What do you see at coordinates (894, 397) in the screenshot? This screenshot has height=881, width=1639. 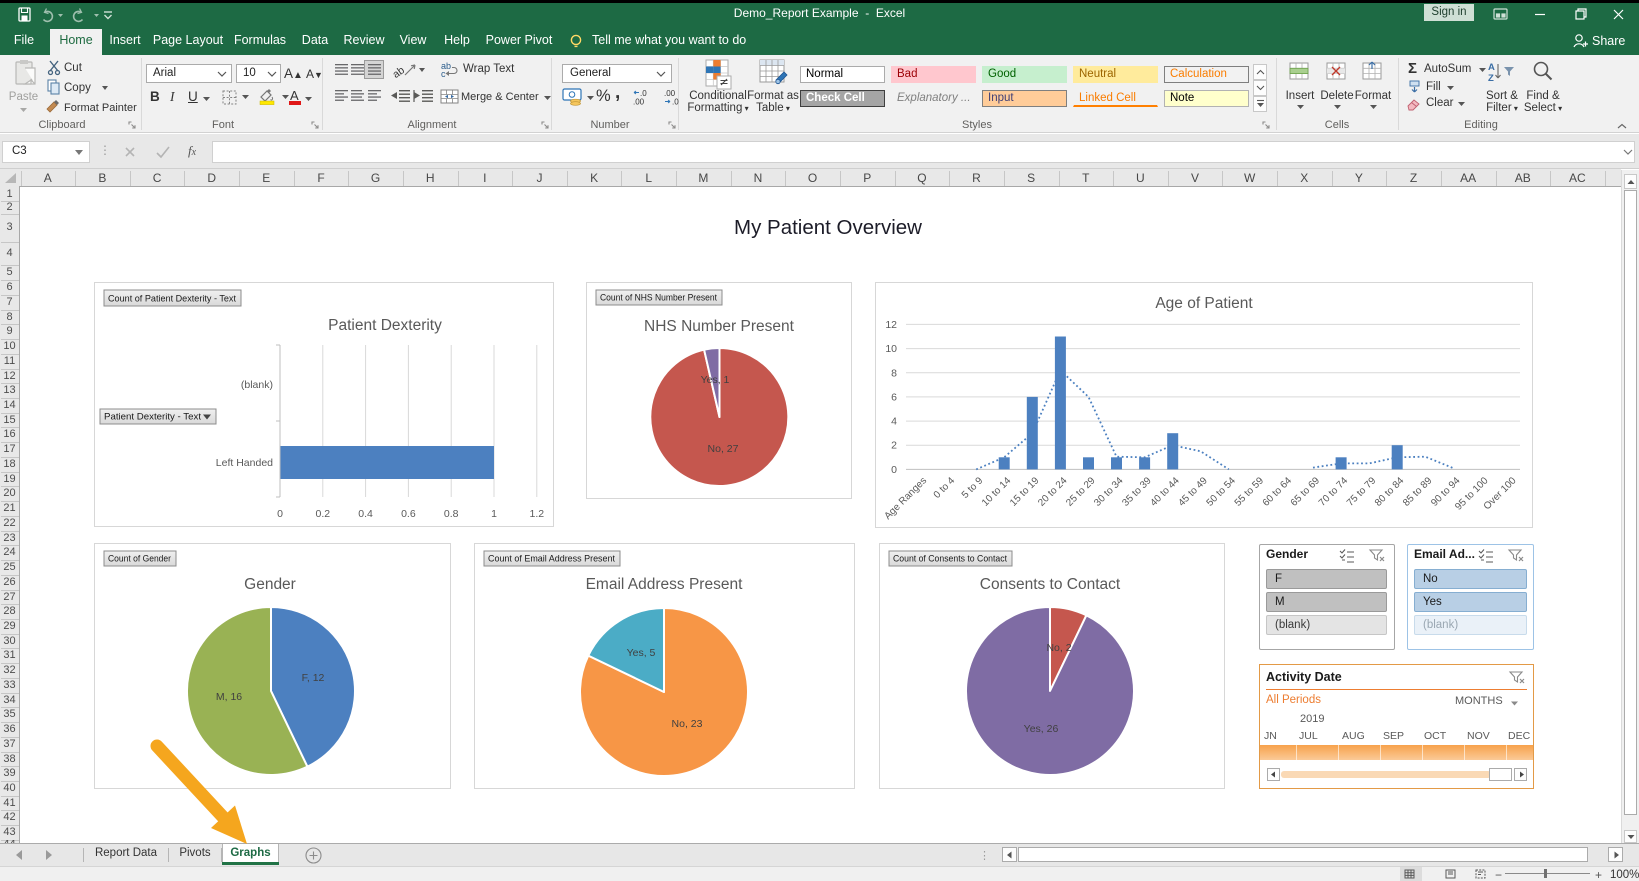 I see `svg-text: 6` at bounding box center [894, 397].